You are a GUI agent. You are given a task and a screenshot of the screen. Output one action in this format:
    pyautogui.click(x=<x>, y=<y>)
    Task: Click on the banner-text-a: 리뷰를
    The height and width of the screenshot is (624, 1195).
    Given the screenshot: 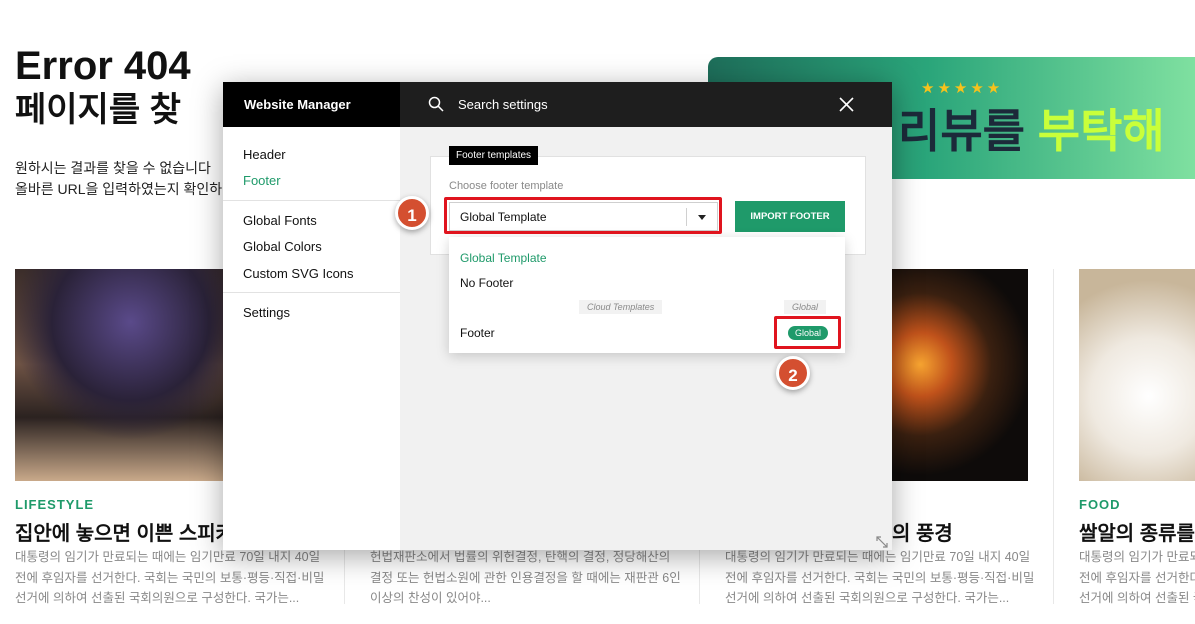 What is the action you would take?
    pyautogui.click(x=968, y=131)
    